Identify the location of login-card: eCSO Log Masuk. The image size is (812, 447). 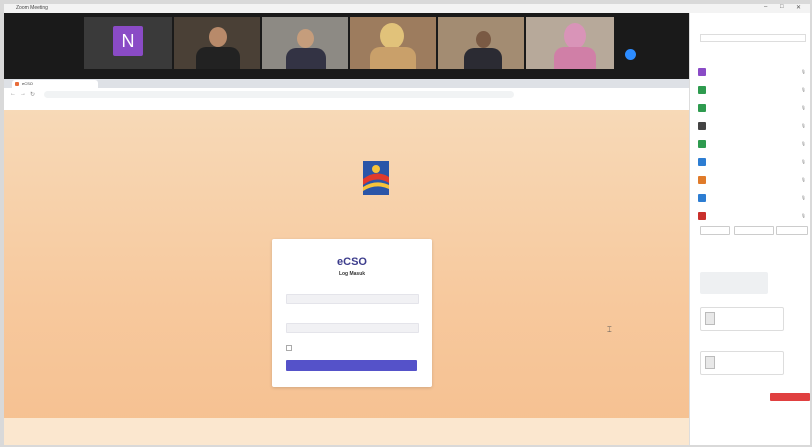
(352, 313).